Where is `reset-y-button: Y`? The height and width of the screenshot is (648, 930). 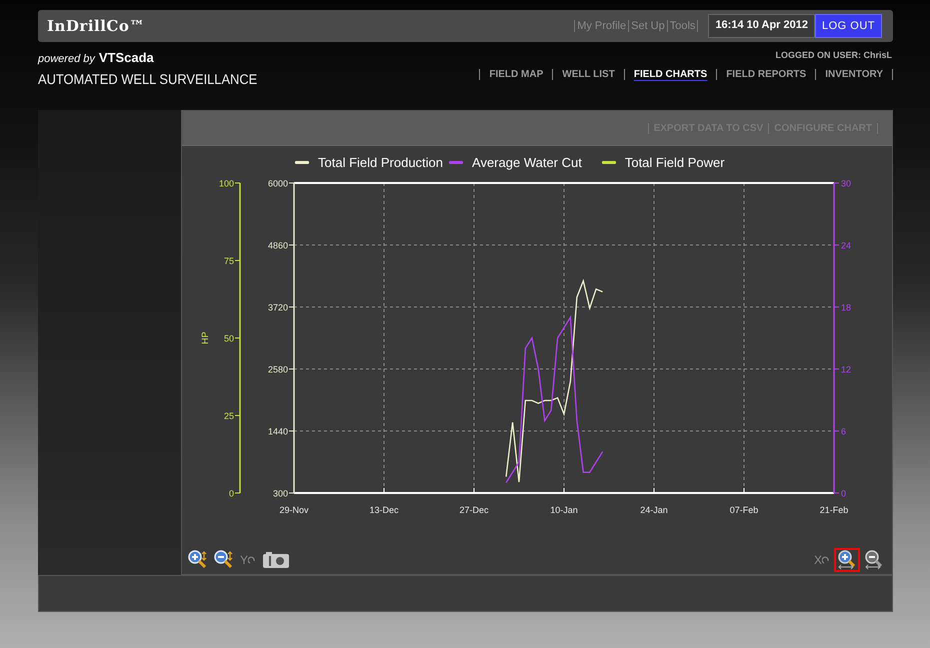
reset-y-button: Y is located at coordinates (248, 560).